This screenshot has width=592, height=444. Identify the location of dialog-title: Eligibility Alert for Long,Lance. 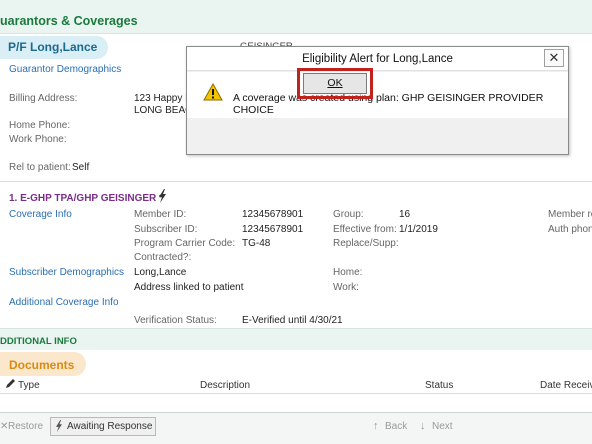
(377, 59).